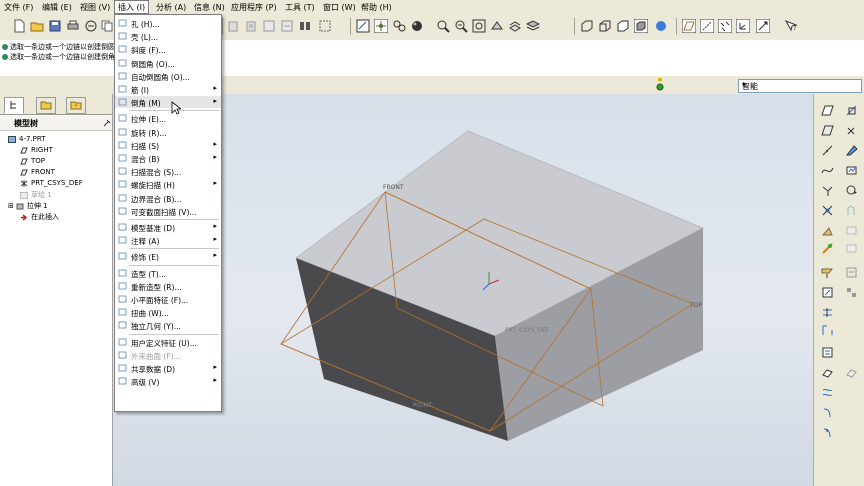  Describe the element at coordinates (305, 26) in the screenshot. I see `find-icon` at that location.